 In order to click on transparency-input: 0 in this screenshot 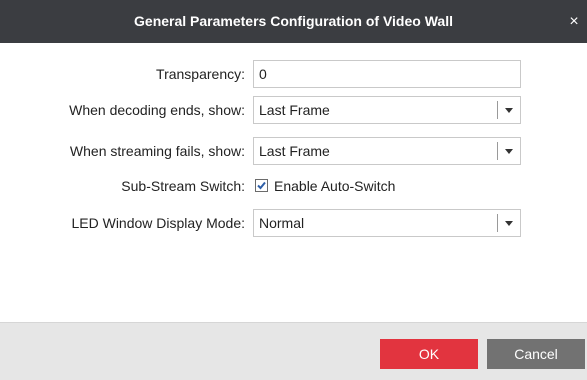, I will do `click(387, 74)`.